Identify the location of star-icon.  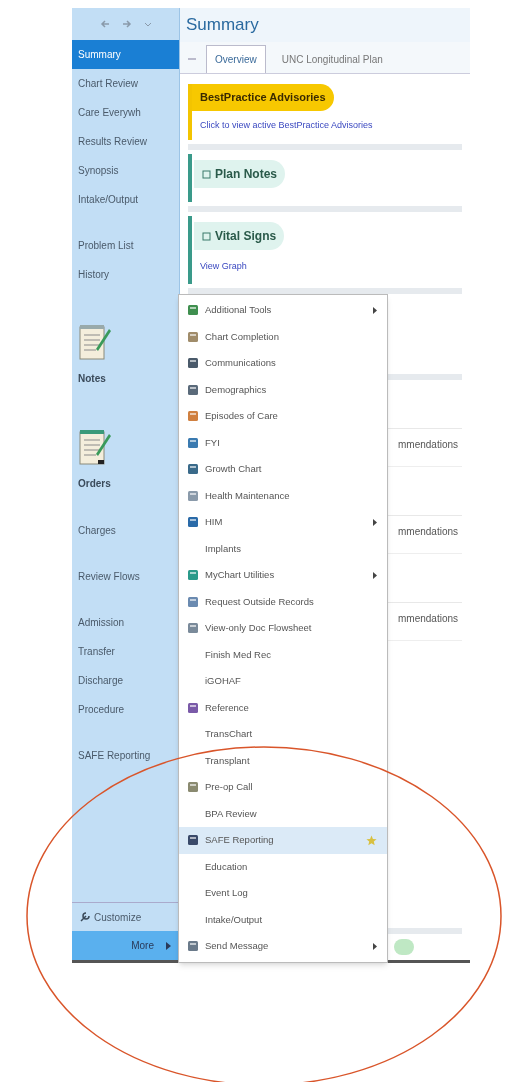
(371, 840).